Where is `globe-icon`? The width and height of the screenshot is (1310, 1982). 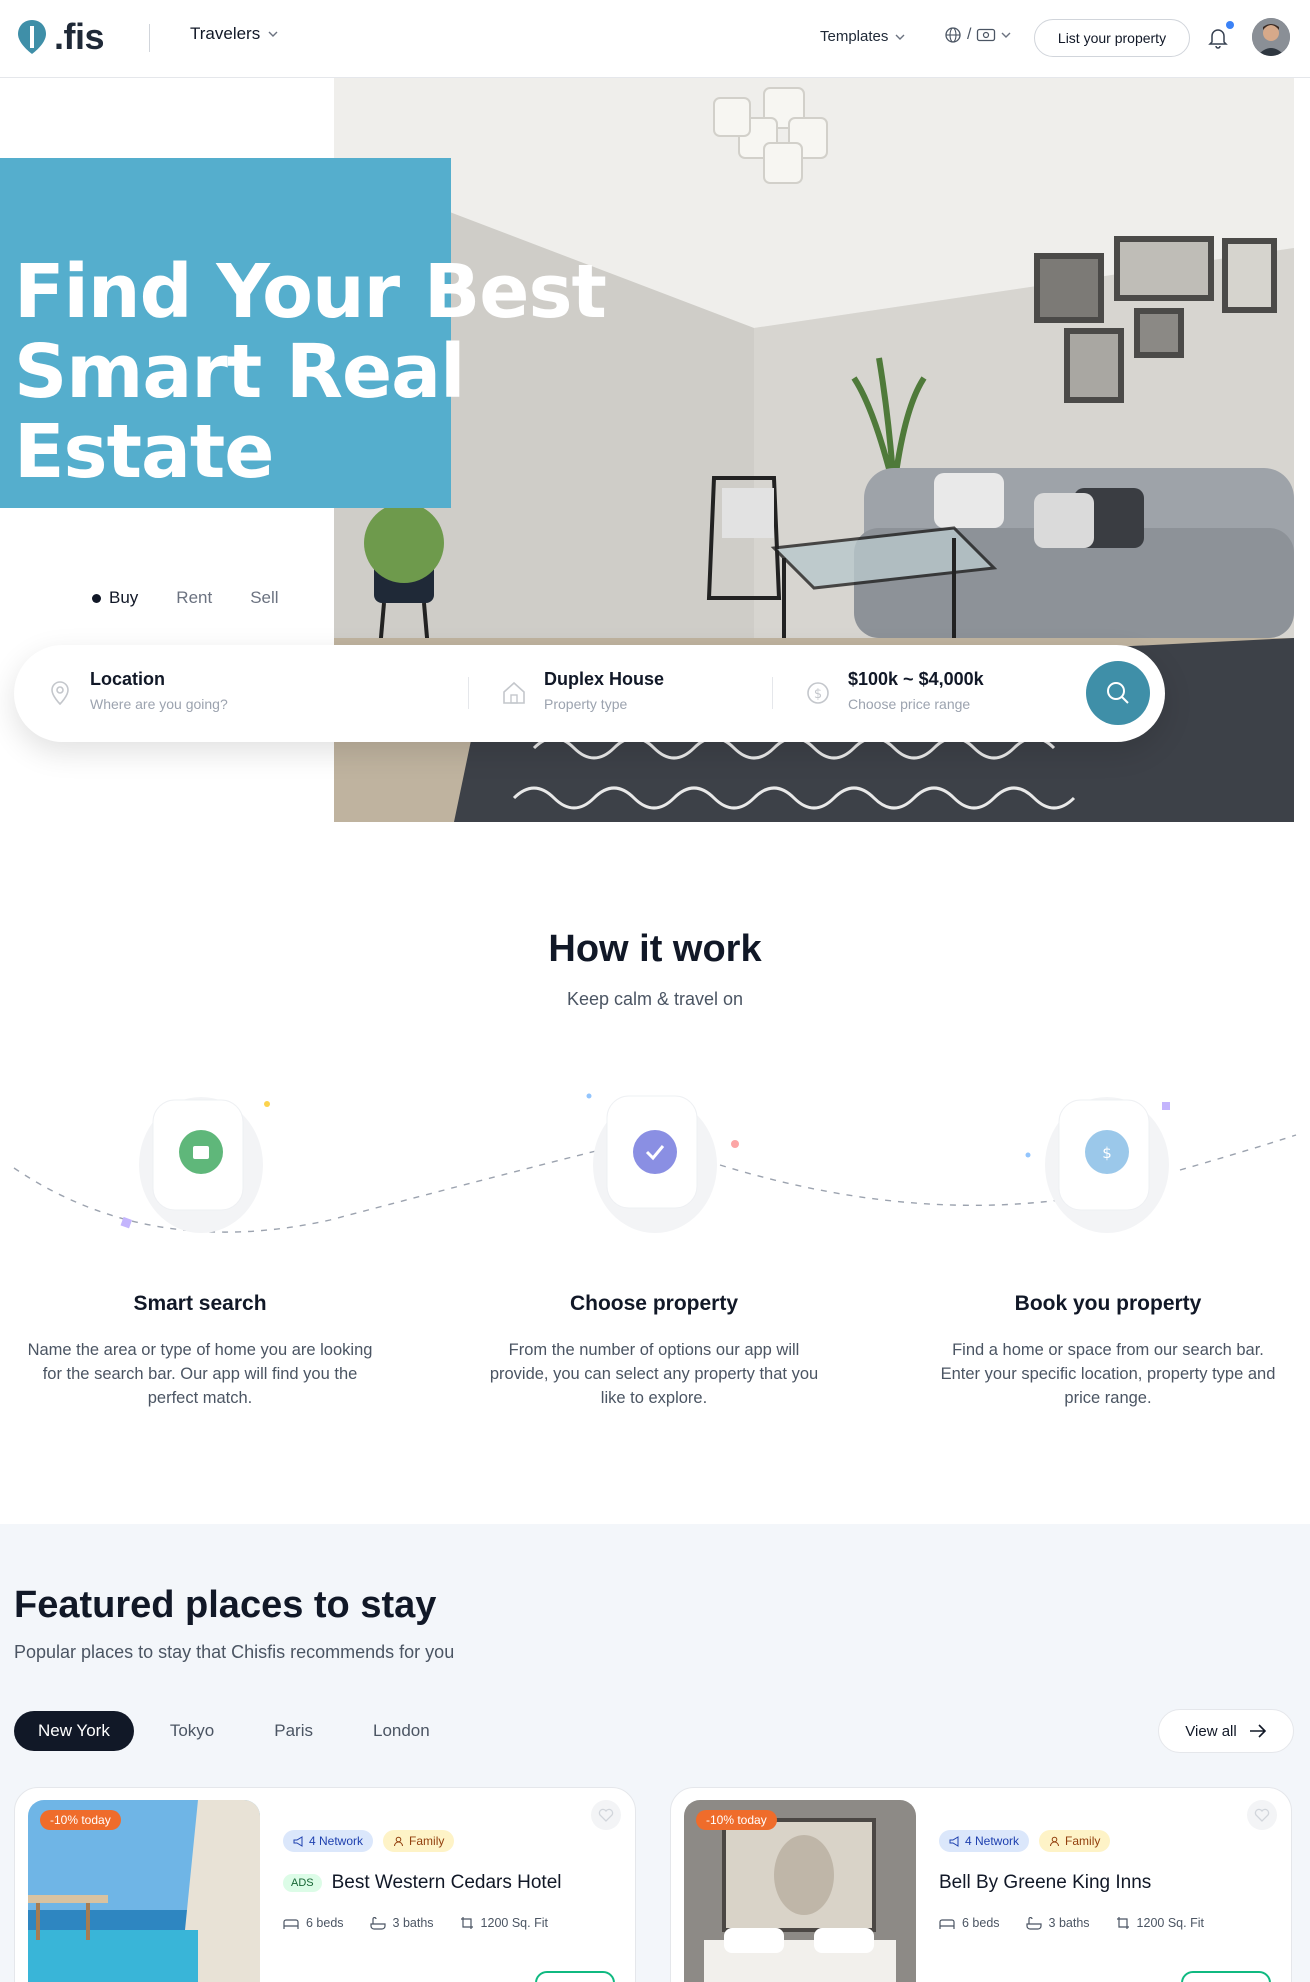
globe-icon is located at coordinates (953, 35).